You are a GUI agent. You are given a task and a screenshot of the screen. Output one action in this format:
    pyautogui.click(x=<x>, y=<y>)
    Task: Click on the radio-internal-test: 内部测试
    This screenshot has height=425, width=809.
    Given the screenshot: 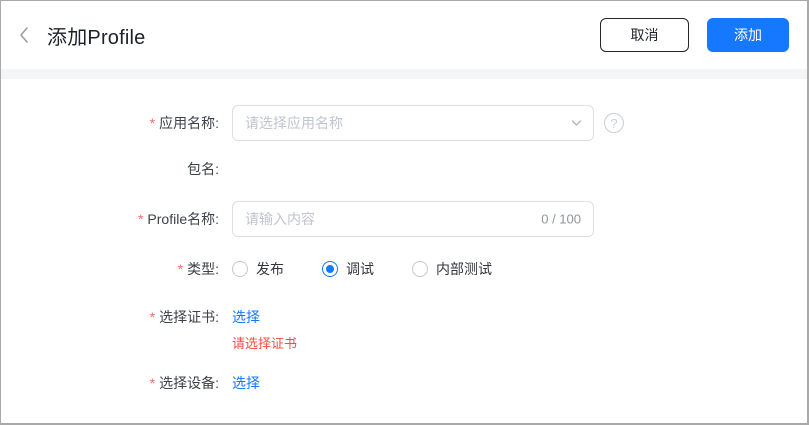 What is the action you would take?
    pyautogui.click(x=452, y=269)
    